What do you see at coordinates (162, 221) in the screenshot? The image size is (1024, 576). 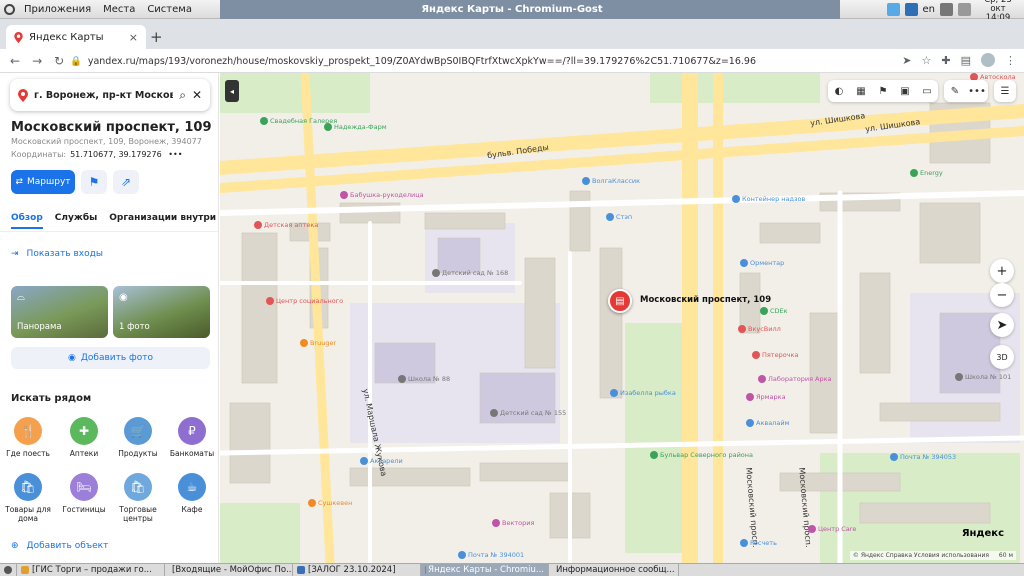 I see `tab-organizations-inside: Организации внутри` at bounding box center [162, 221].